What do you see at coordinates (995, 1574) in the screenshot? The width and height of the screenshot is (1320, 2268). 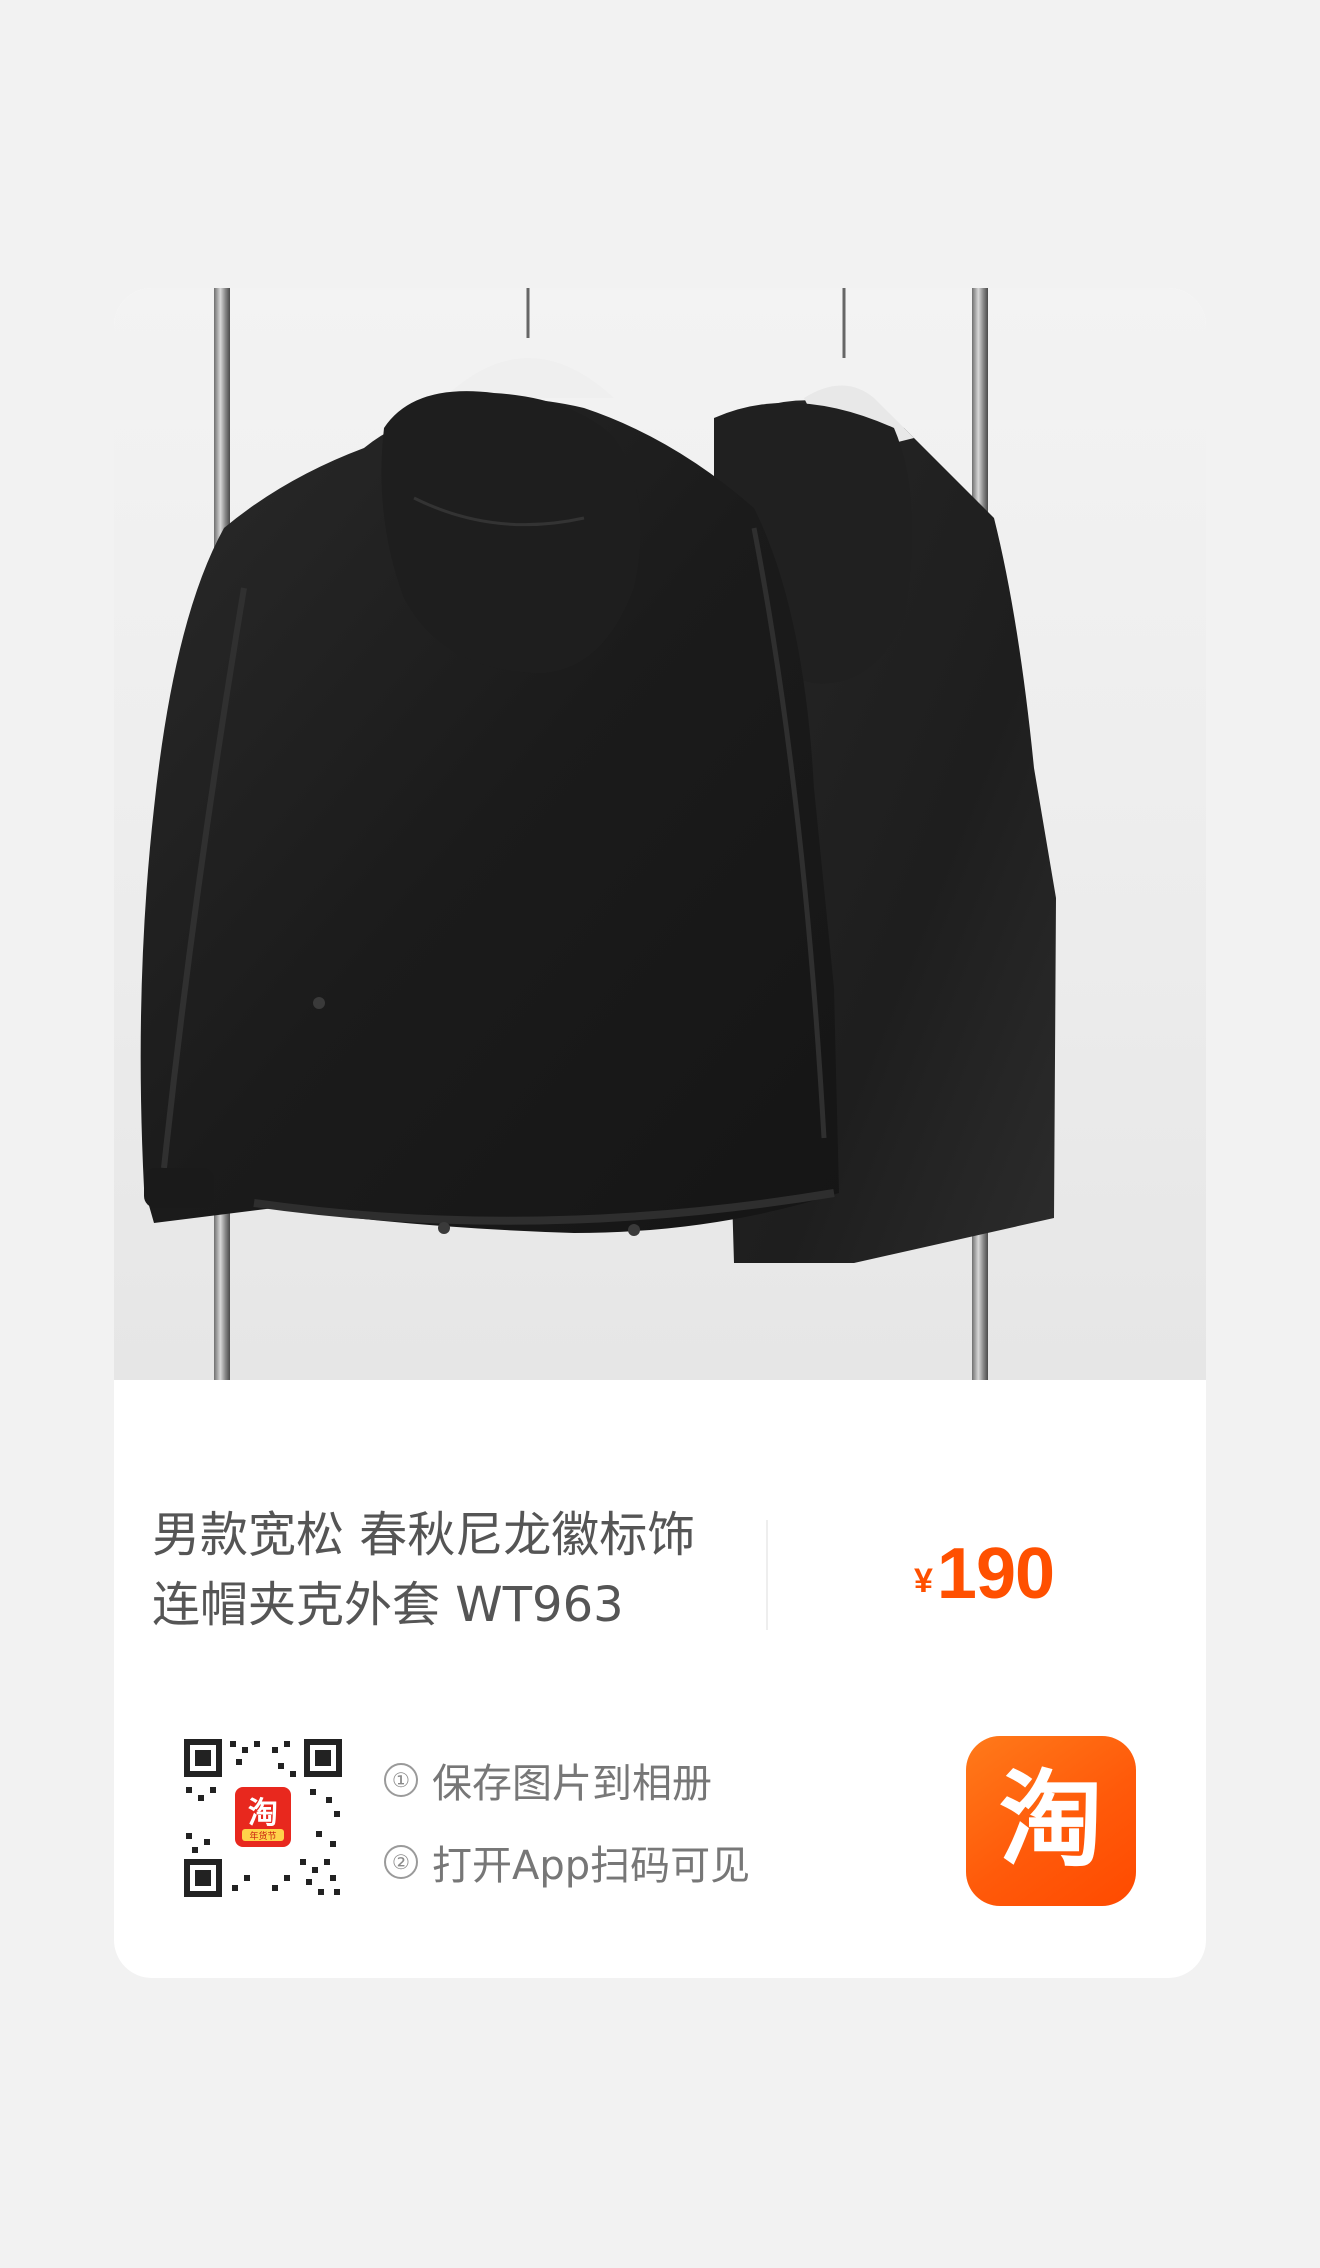 I see `price-value: 190` at bounding box center [995, 1574].